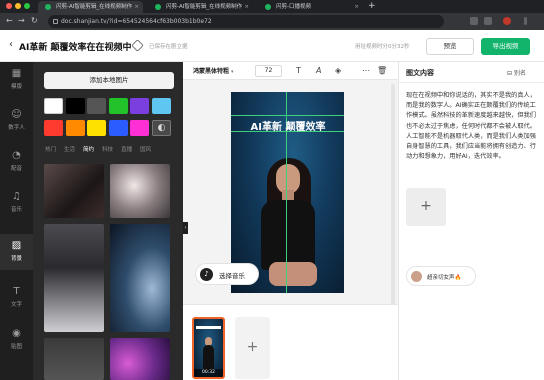 Image resolution: width=544 pixels, height=380 pixels. What do you see at coordinates (107, 149) in the screenshot?
I see `filter-tab: 科技` at bounding box center [107, 149].